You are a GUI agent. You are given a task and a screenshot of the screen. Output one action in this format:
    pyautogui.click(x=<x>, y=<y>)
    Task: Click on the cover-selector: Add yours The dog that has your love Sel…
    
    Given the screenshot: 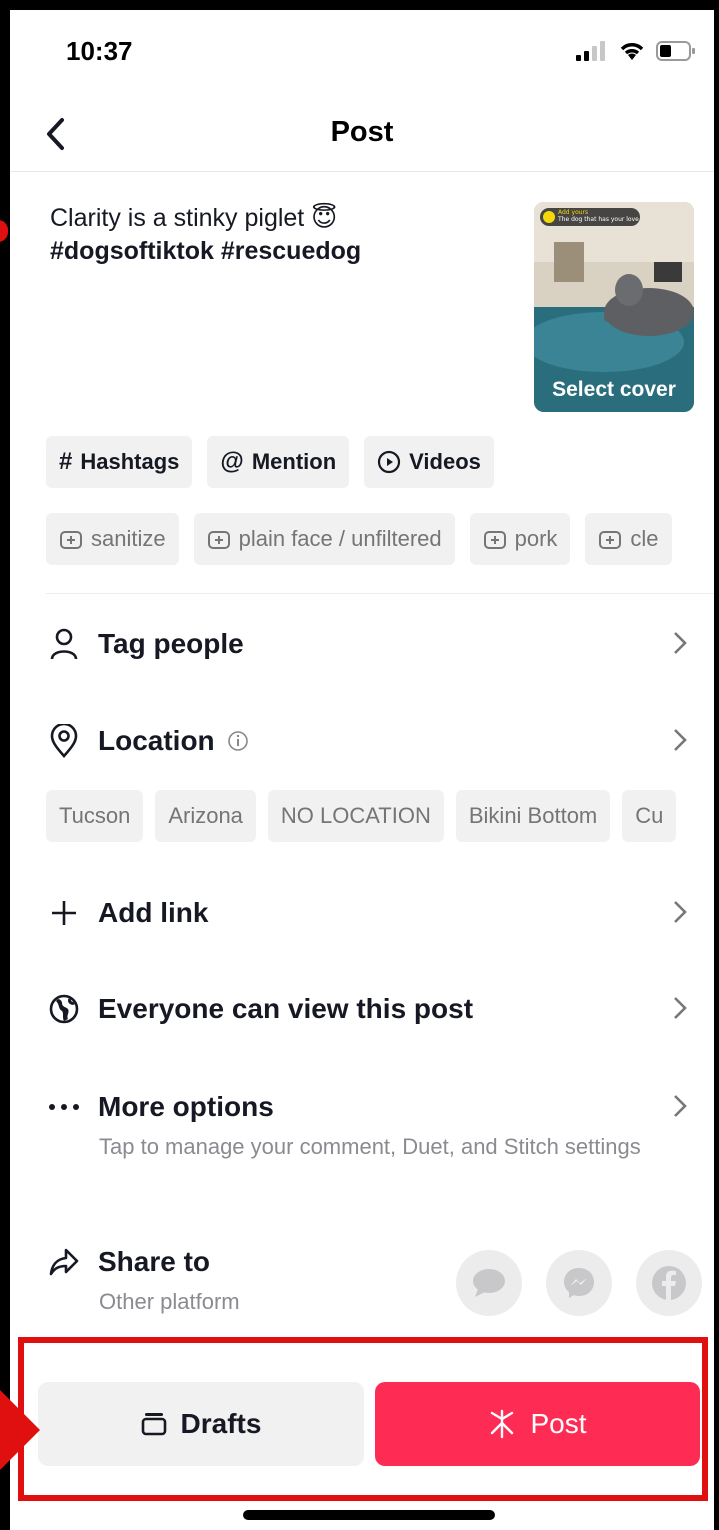 What is the action you would take?
    pyautogui.click(x=614, y=307)
    